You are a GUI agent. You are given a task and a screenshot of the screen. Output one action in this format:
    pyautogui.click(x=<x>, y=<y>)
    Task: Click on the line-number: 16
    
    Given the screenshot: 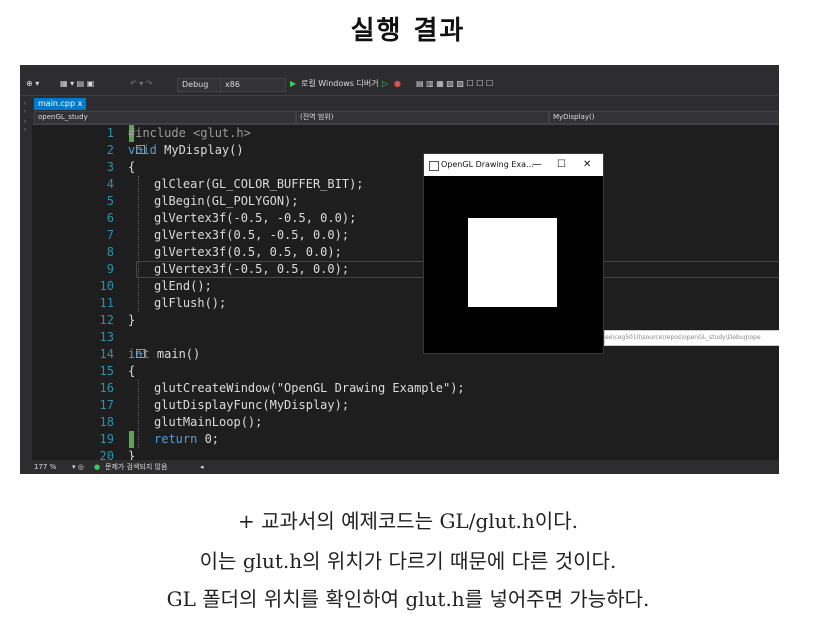 What is the action you would take?
    pyautogui.click(x=106, y=388)
    